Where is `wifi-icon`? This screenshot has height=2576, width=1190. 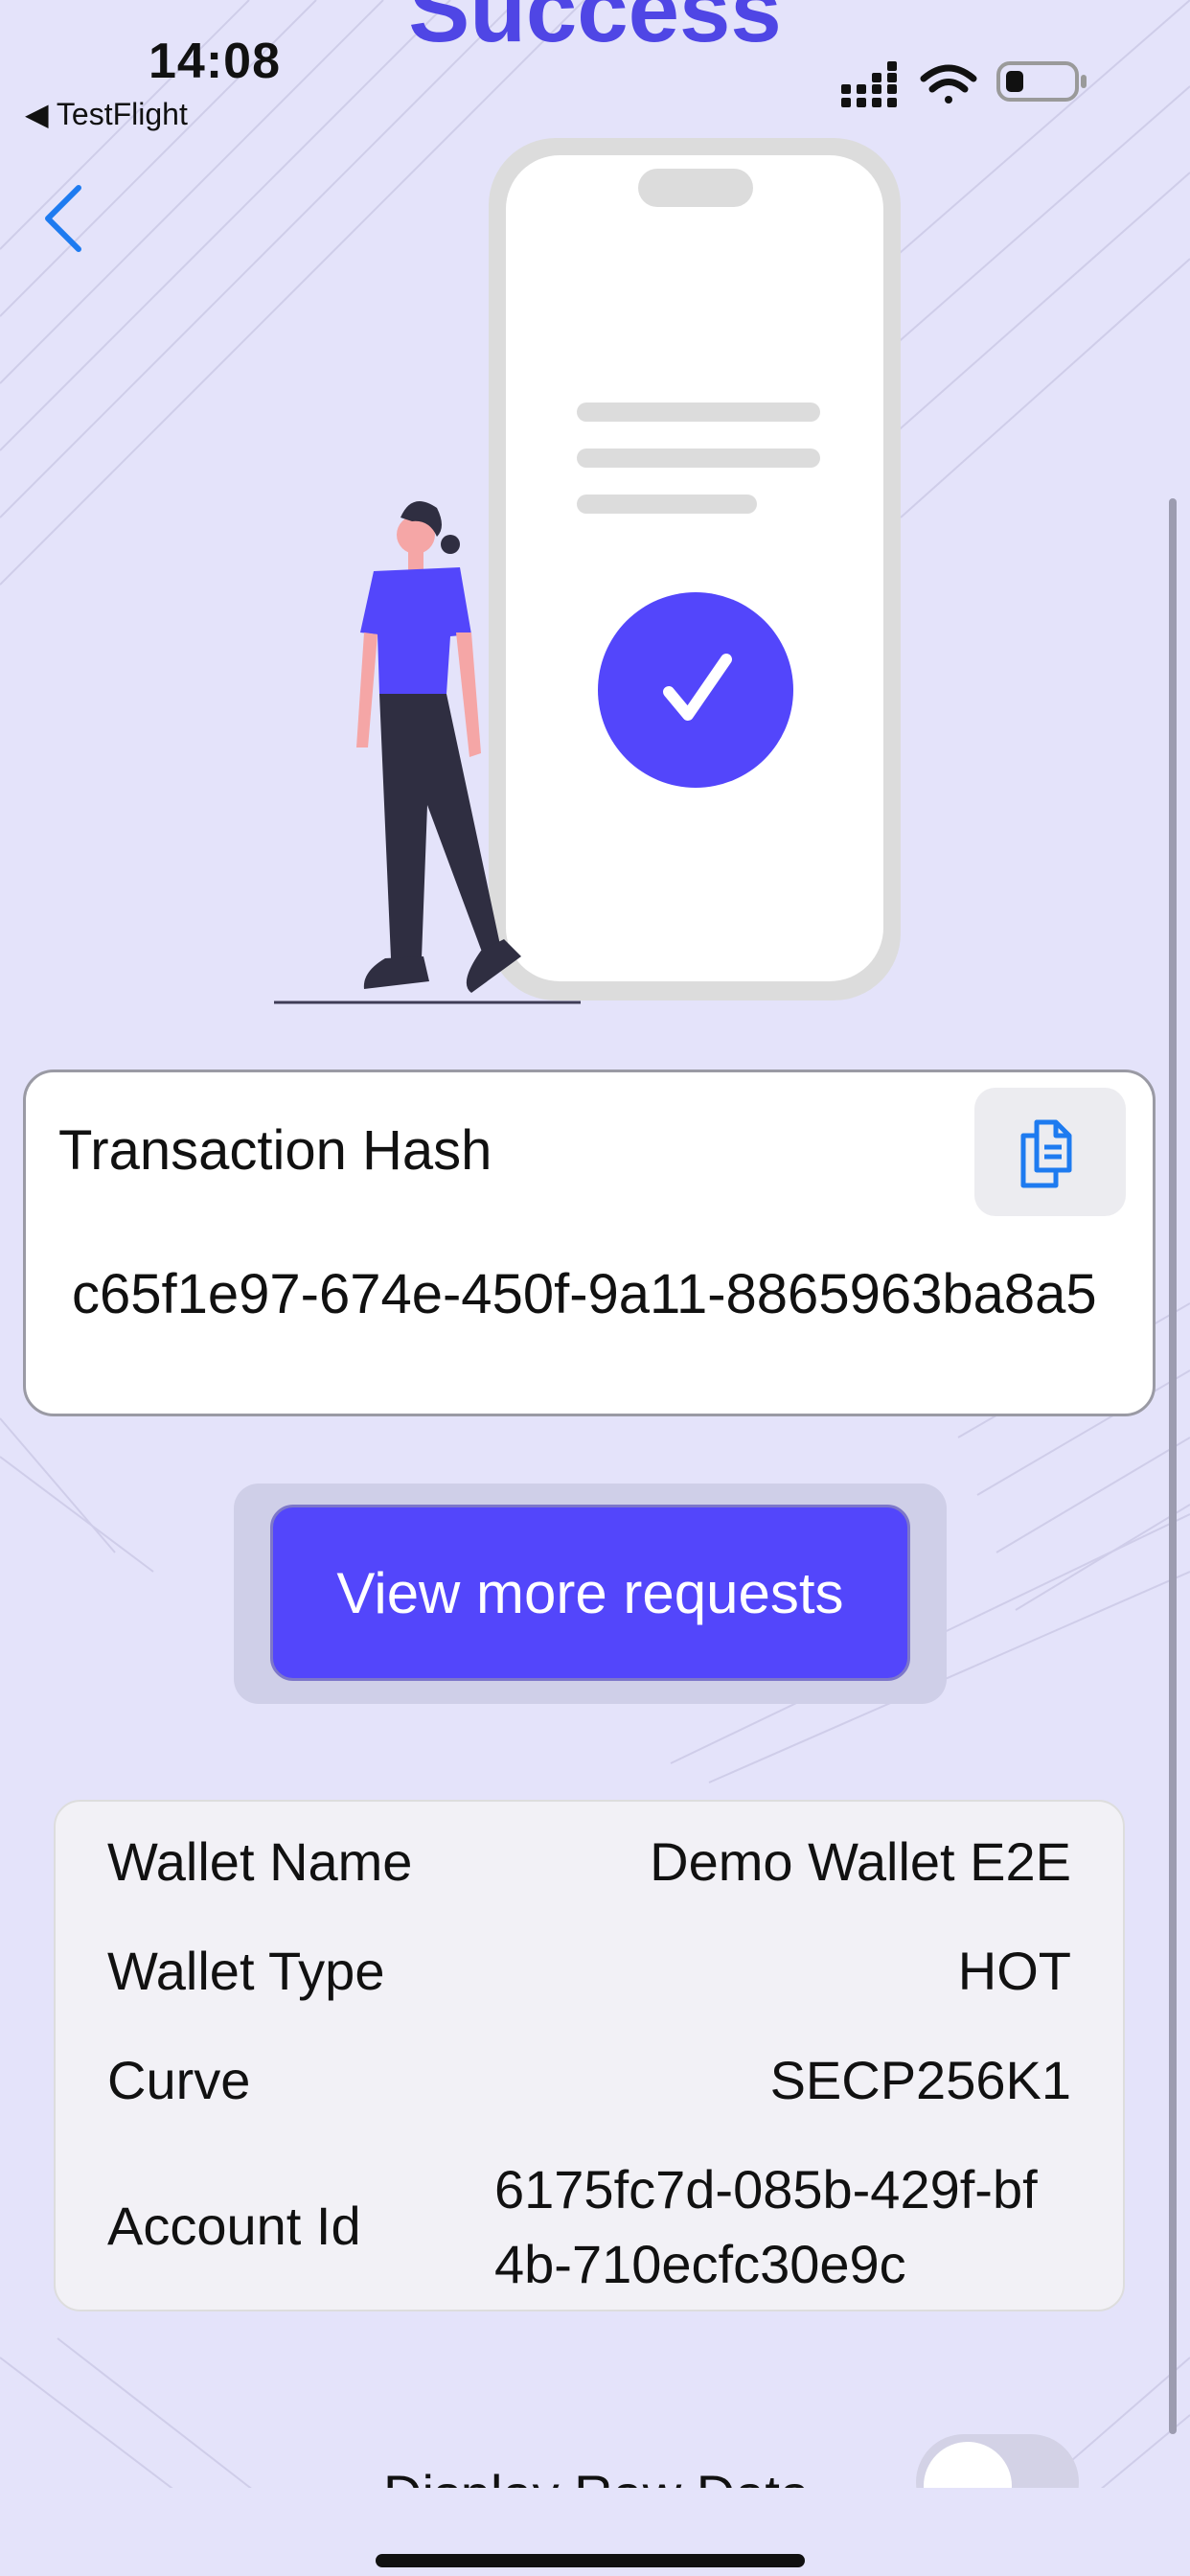
wifi-icon is located at coordinates (949, 84).